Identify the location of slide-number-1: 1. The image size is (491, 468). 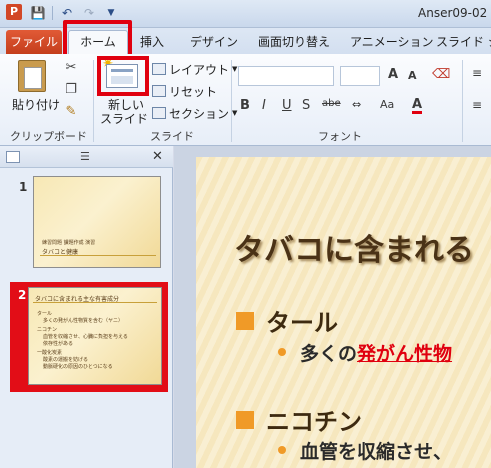
(23, 187).